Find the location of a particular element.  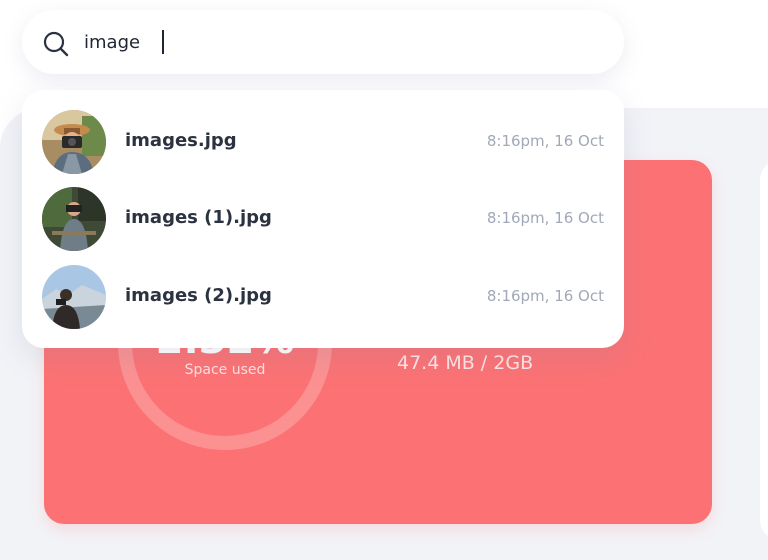

file-name: images.jpg is located at coordinates (181, 140).